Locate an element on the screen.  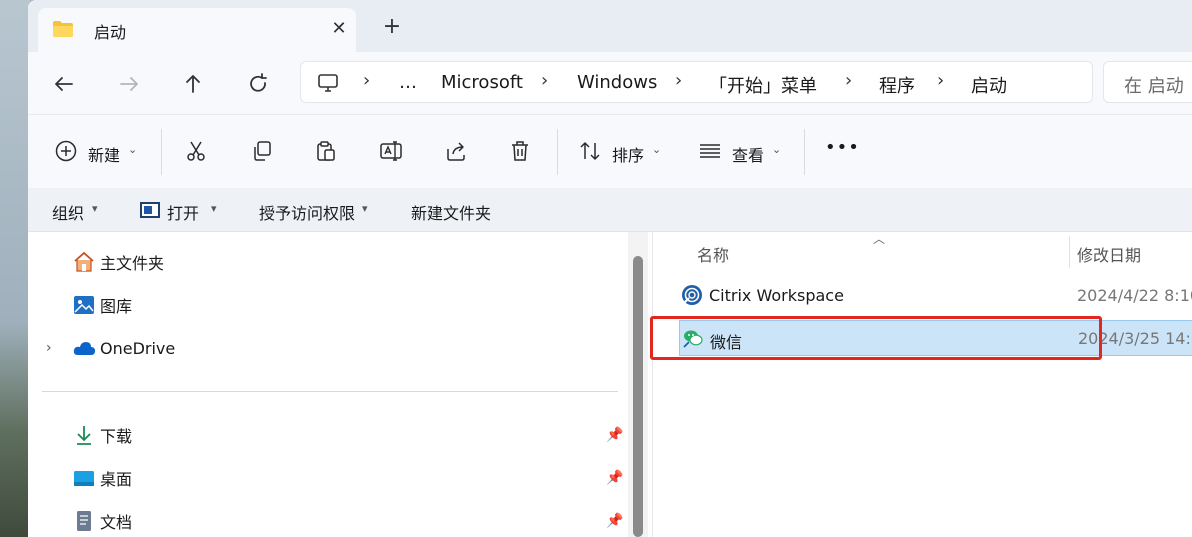
tab-title: 启动 is located at coordinates (110, 32).